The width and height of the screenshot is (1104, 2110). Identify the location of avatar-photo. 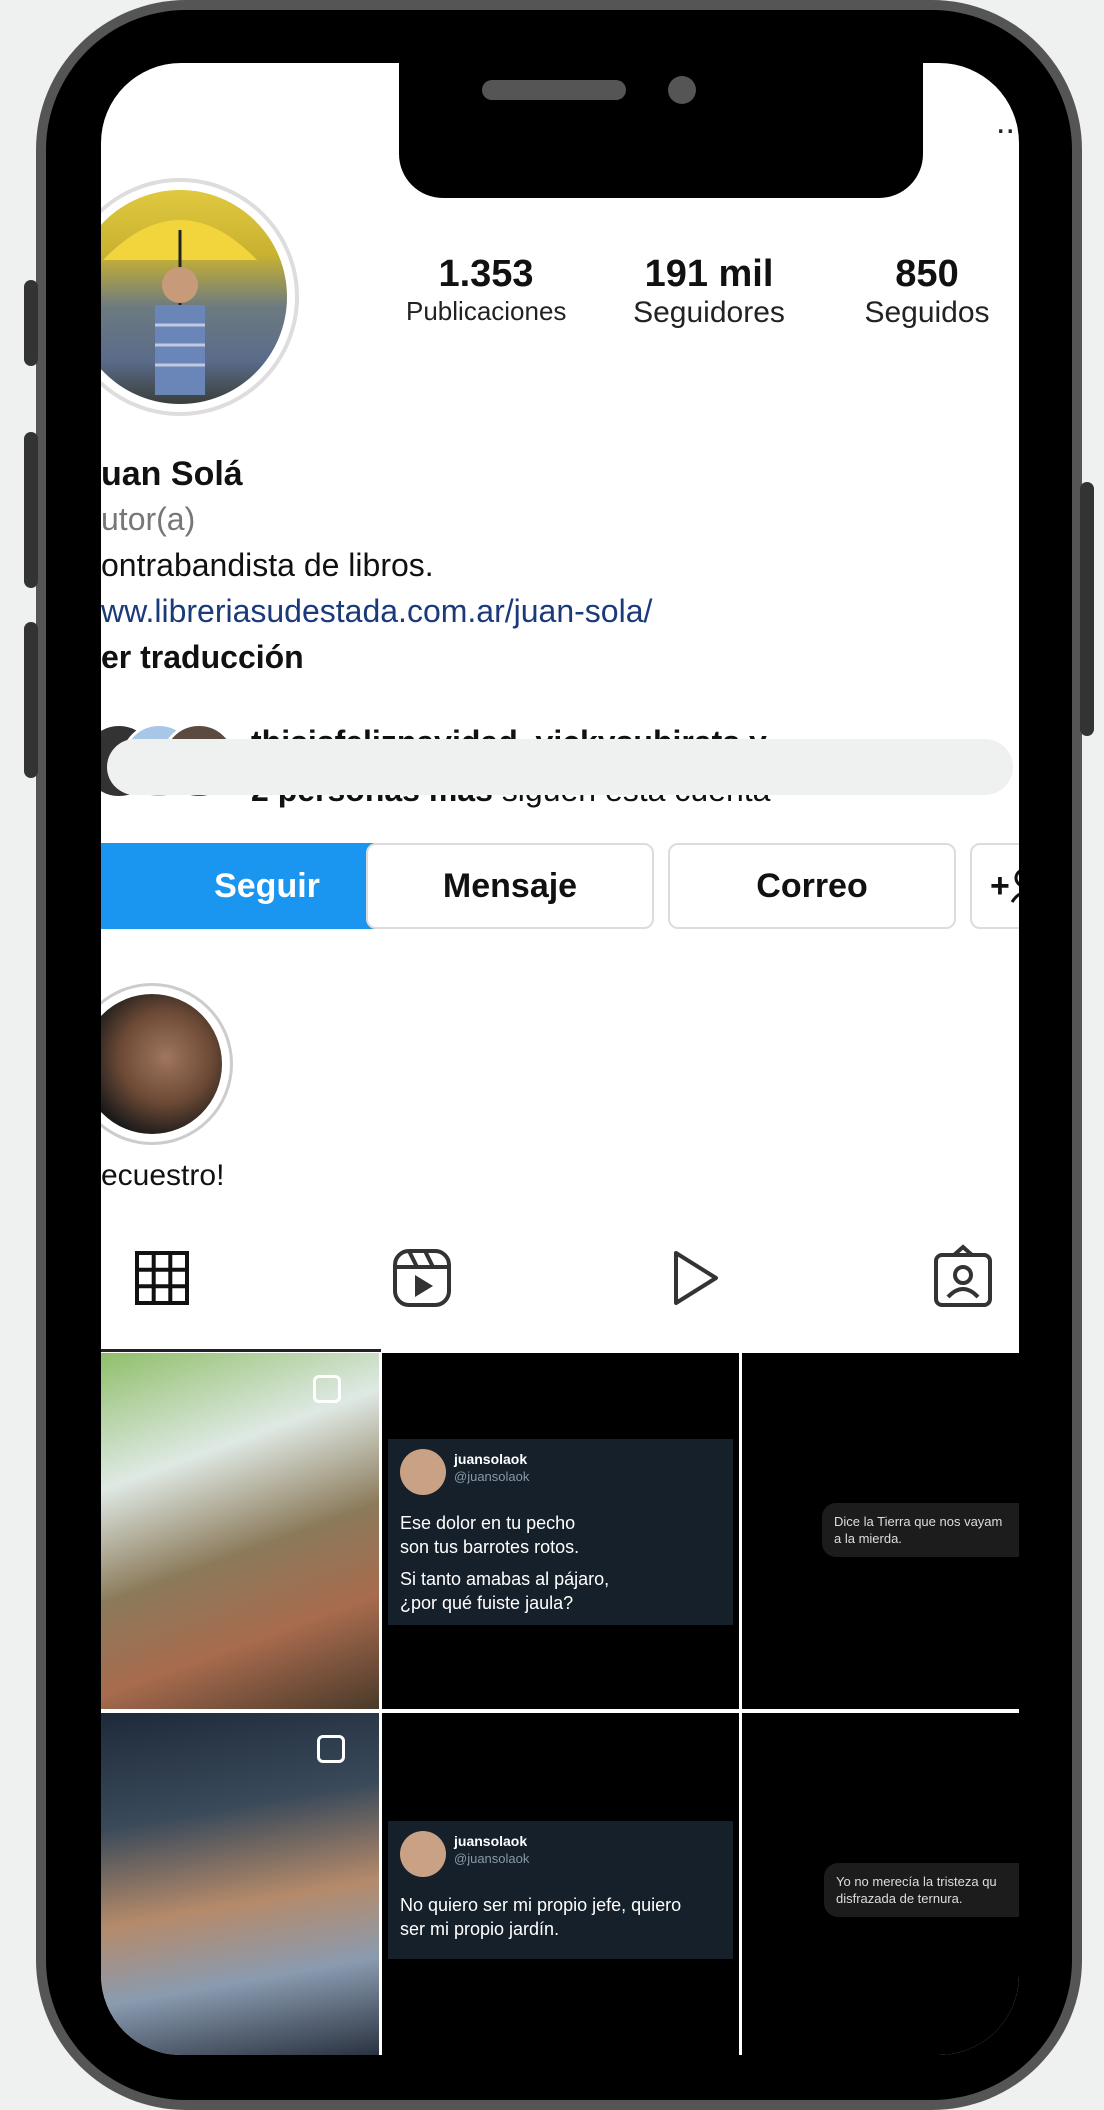
(194, 297).